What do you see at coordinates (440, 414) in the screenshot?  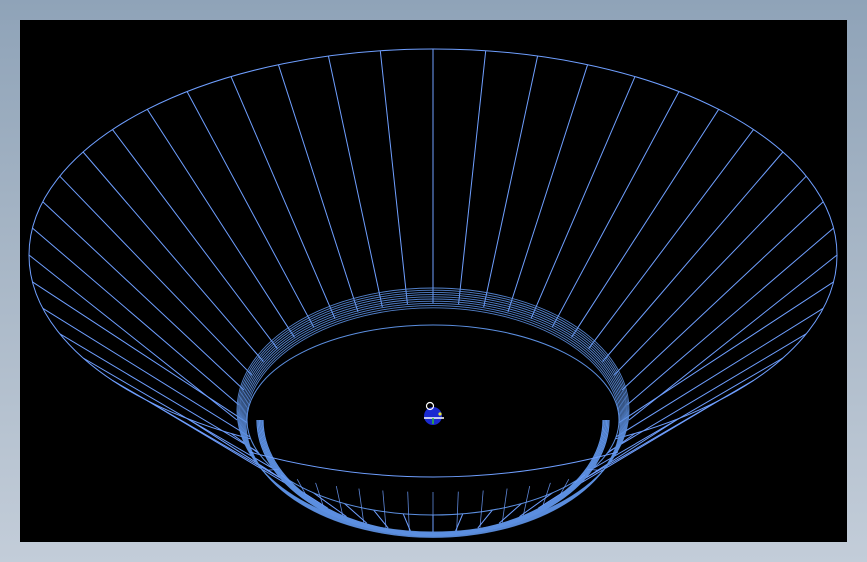 I see `marker-z-axis` at bounding box center [440, 414].